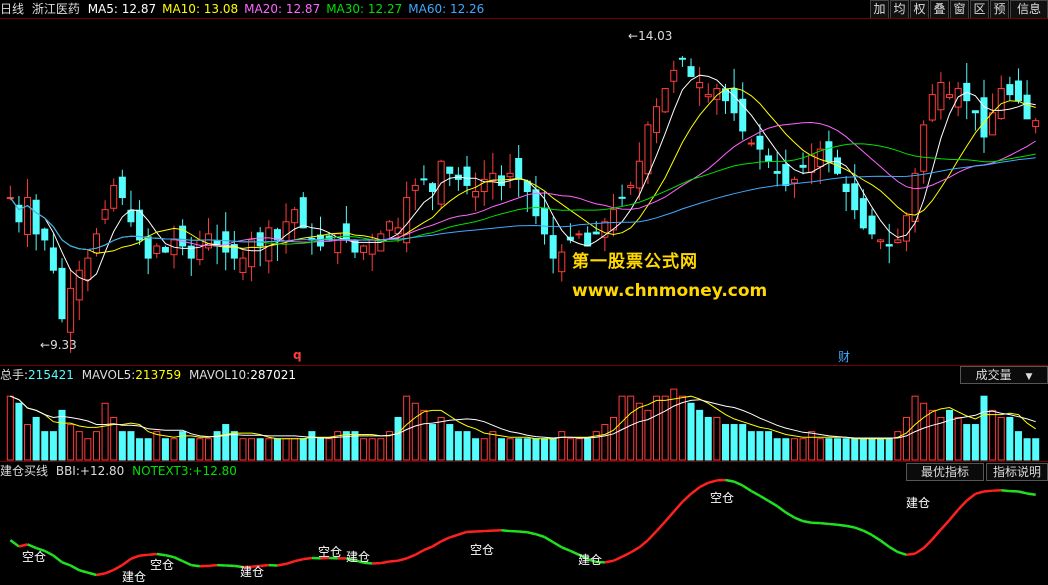  What do you see at coordinates (633, 36) in the screenshot?
I see `high-arrow-icon: ←` at bounding box center [633, 36].